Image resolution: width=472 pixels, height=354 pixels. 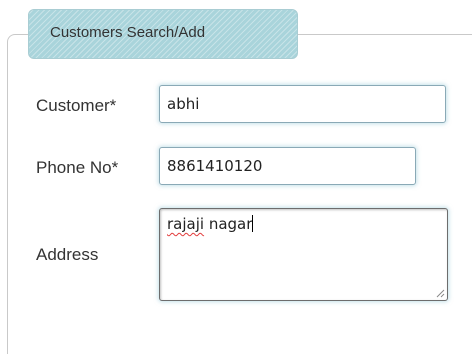 I want to click on customer-label: Customer*, so click(x=76, y=105).